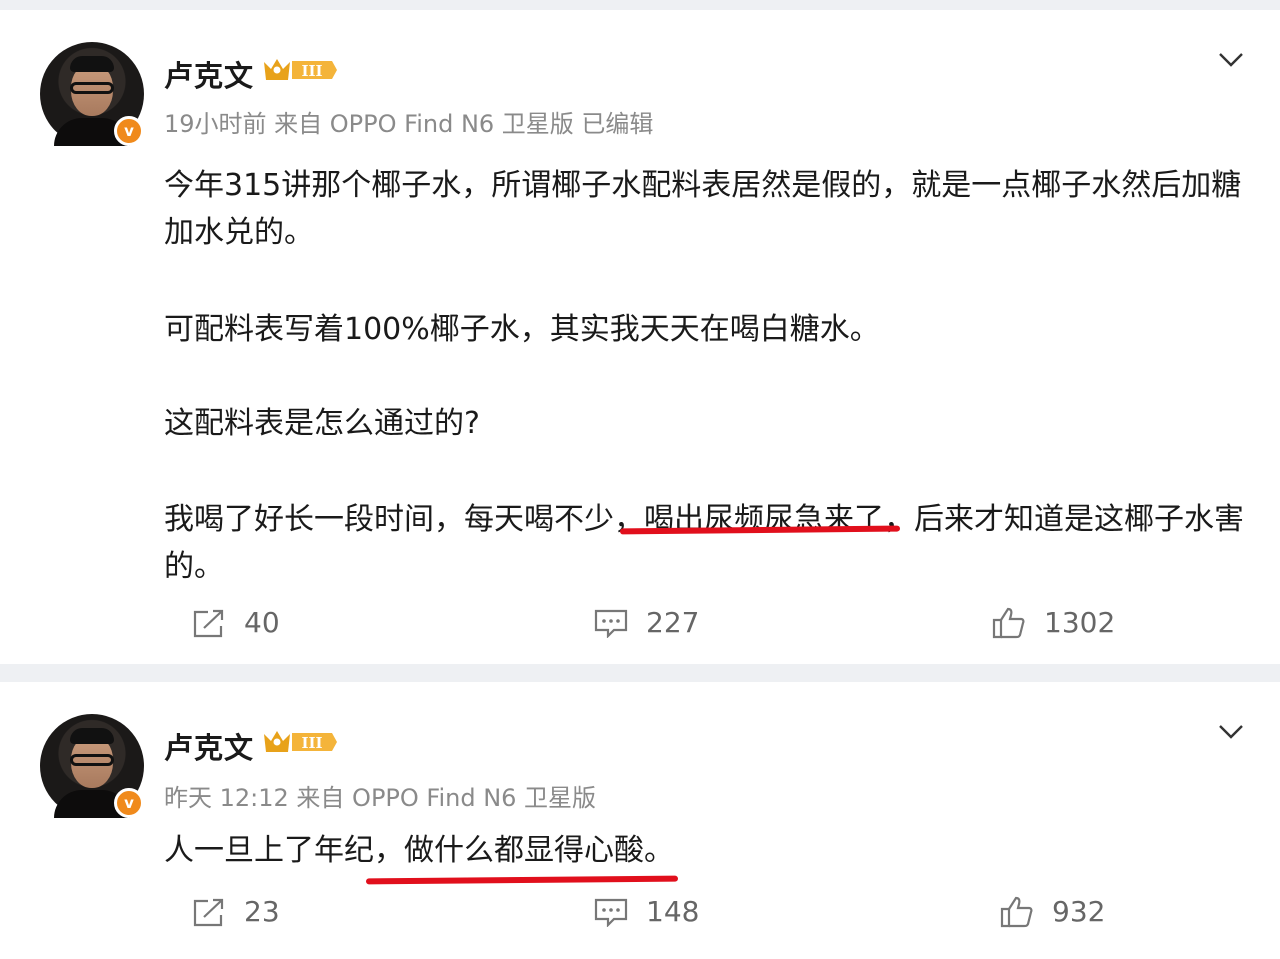  I want to click on post-paragraph: 人一旦上了年纪，做什么都显得心酸。, so click(419, 850).